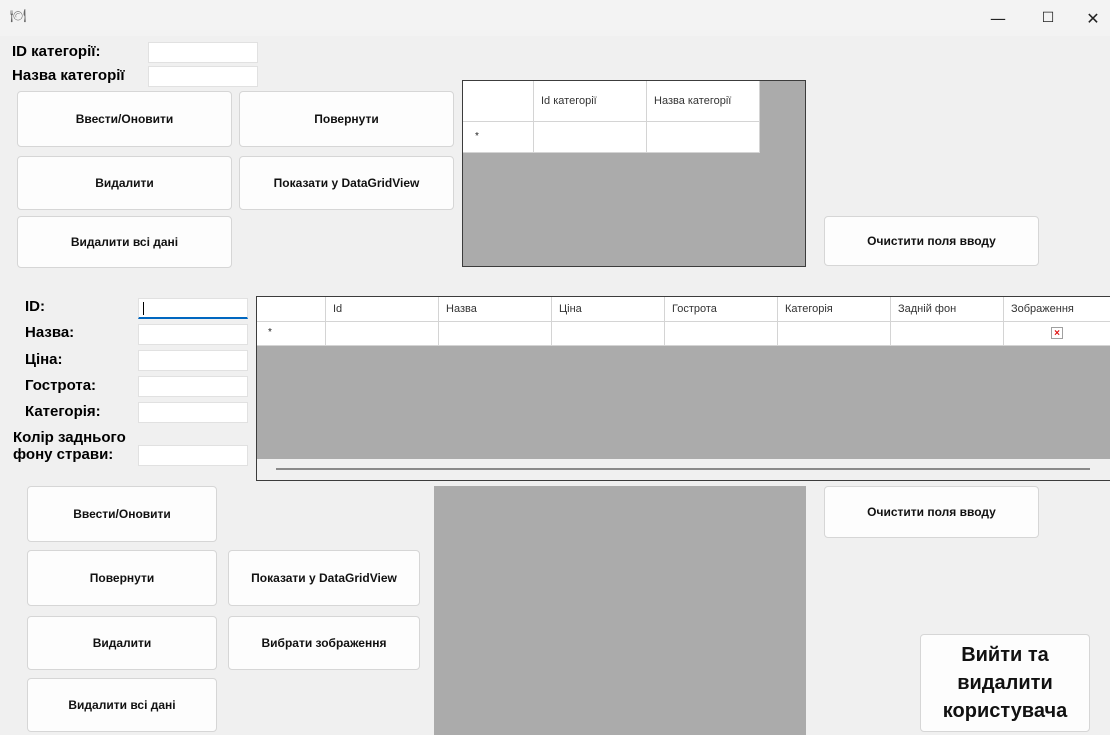 The height and width of the screenshot is (735, 1110). I want to click on category-id-label: ID категорії:, so click(56, 51).